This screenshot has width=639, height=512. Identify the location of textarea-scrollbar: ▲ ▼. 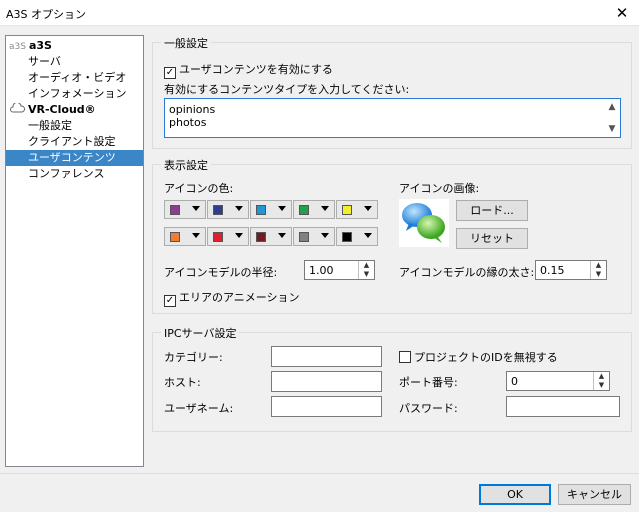
(612, 118).